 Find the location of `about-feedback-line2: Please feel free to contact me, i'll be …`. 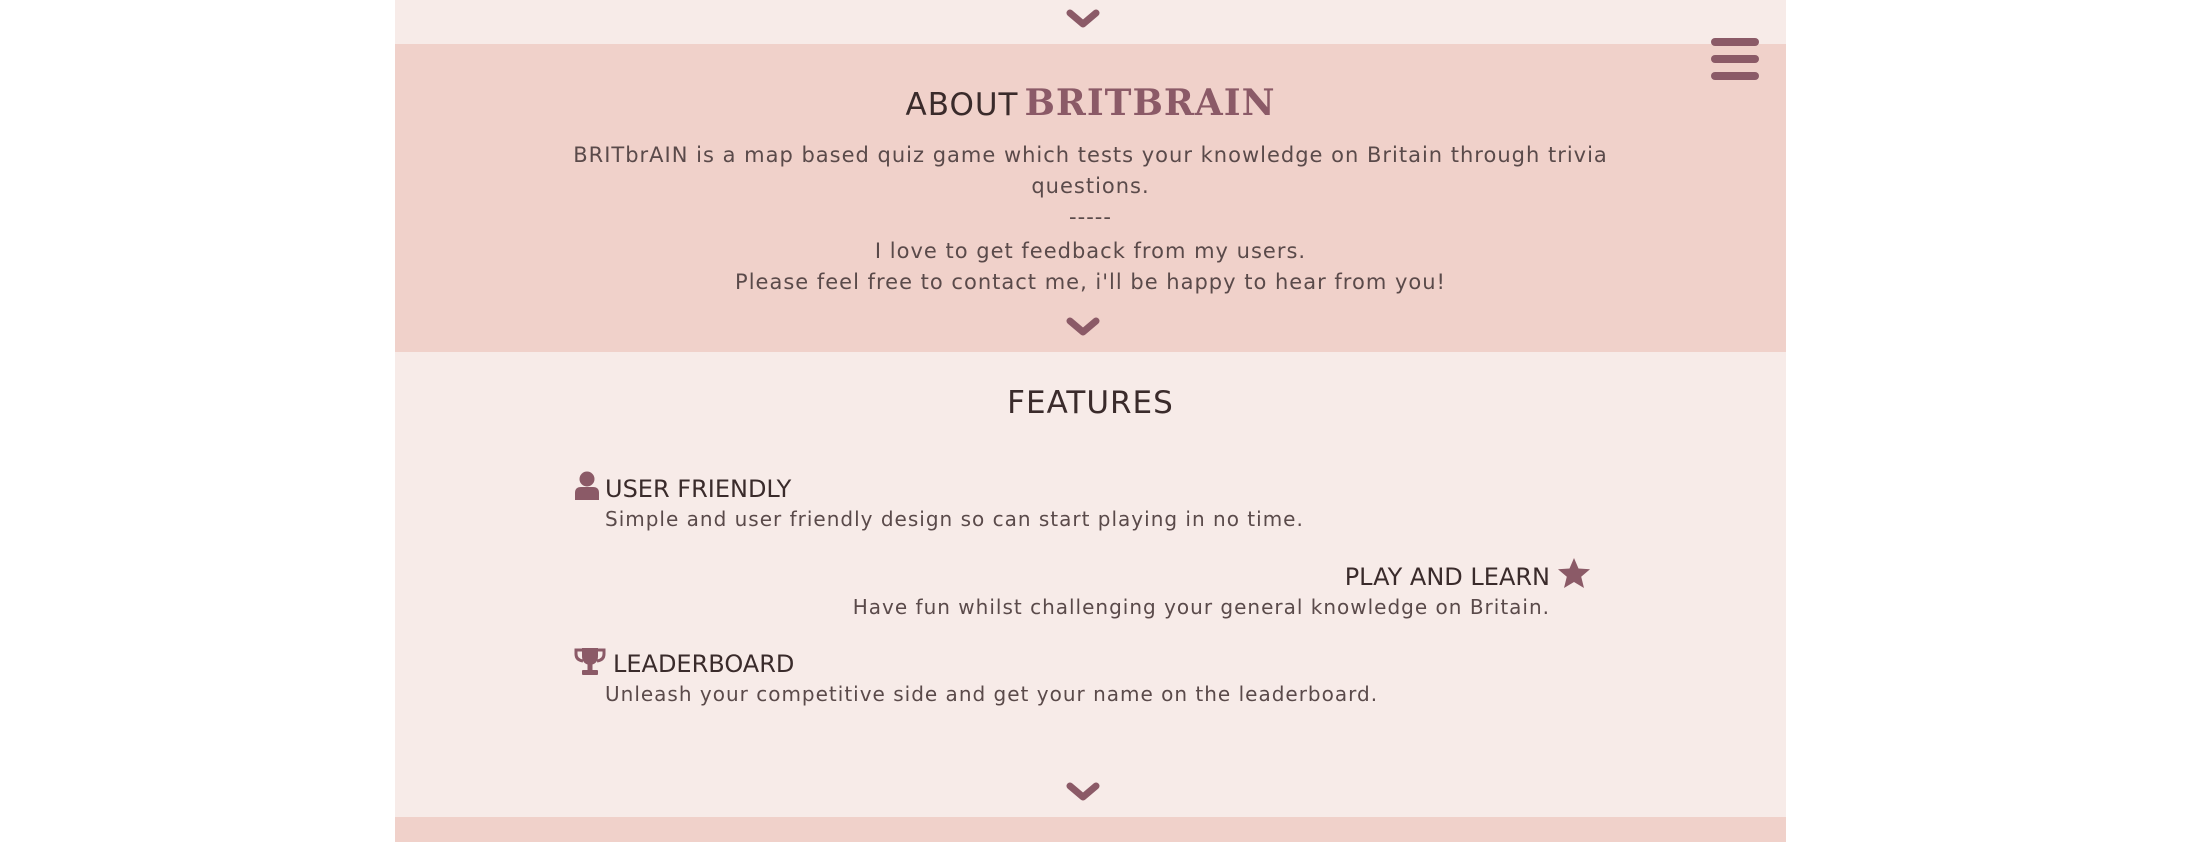

about-feedback-line2: Please feel free to contact me, i'll be … is located at coordinates (1090, 282).